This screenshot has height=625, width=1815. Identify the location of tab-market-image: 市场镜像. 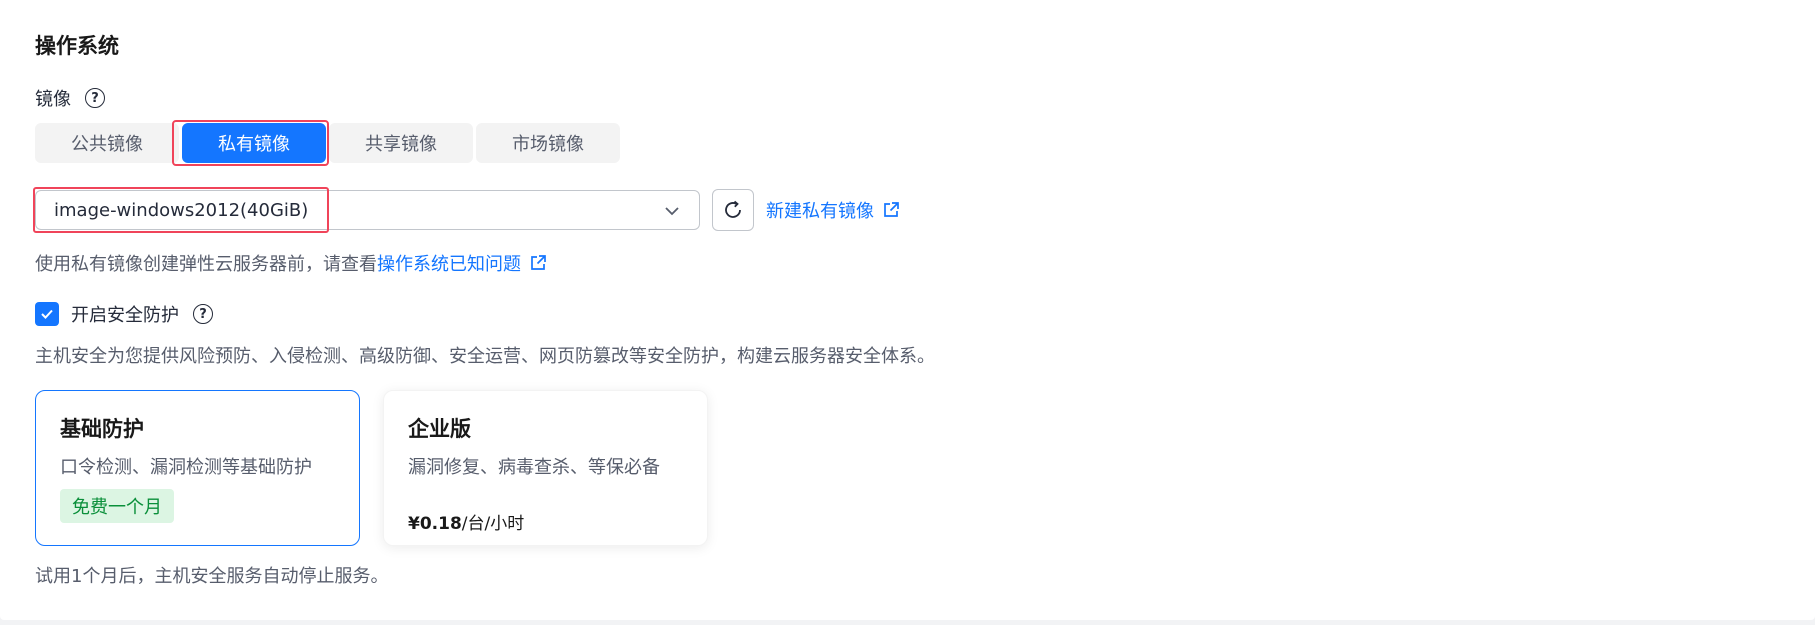
(548, 143).